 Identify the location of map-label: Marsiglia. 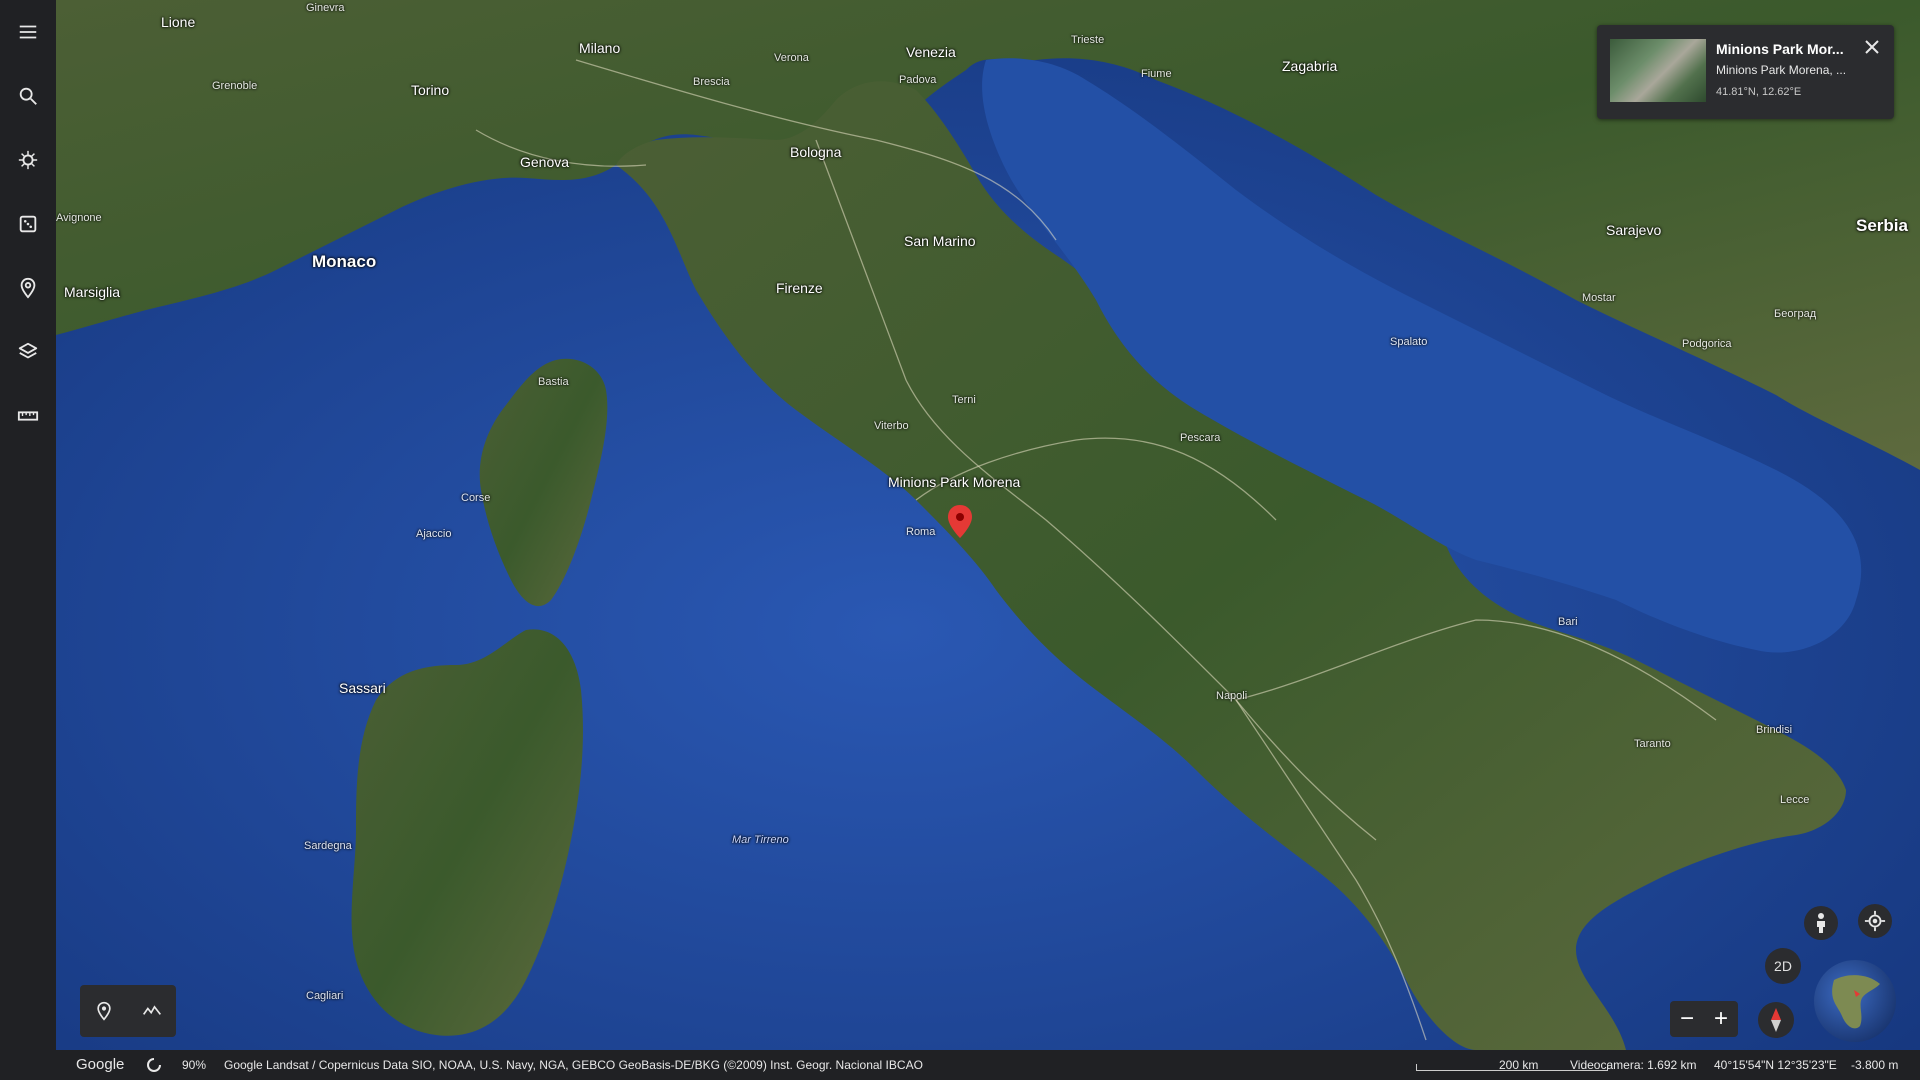
(92, 292).